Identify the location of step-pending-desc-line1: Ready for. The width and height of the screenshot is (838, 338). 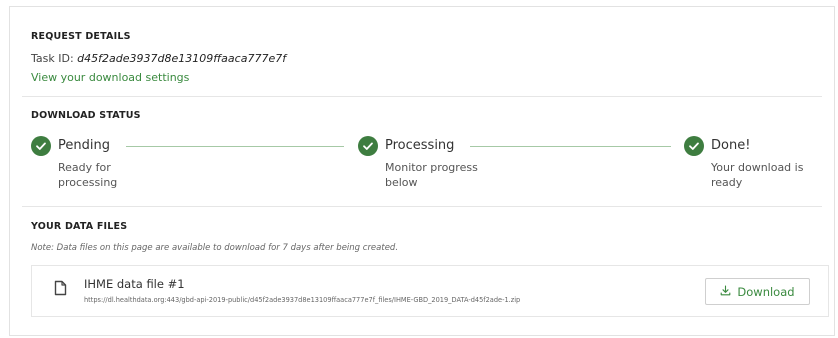
(84, 167).